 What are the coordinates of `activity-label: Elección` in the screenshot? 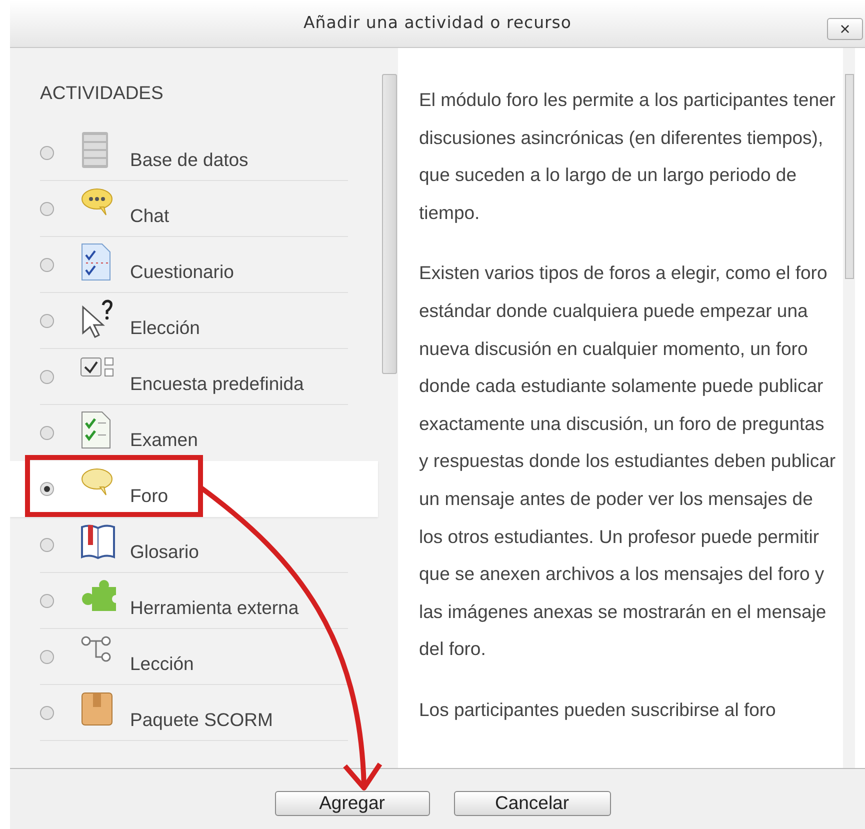 It's located at (165, 328).